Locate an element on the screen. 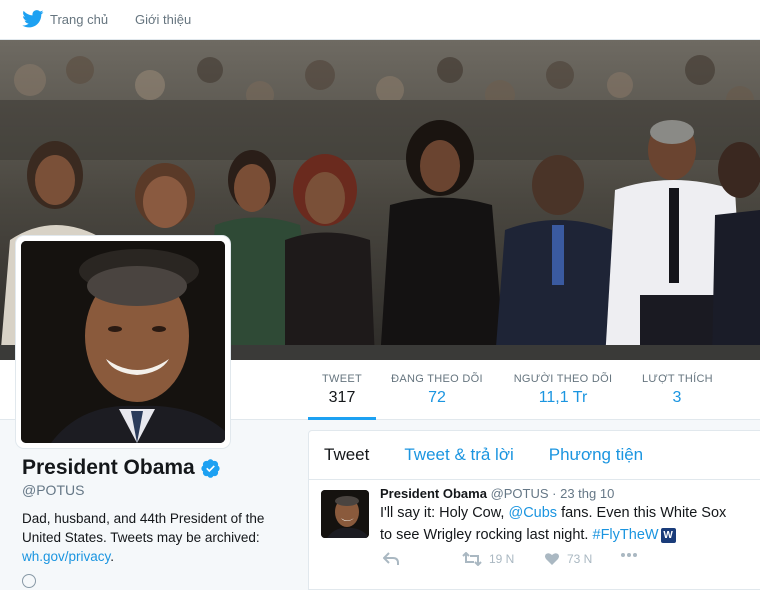 This screenshot has height=590, width=760. tweet-avatar is located at coordinates (345, 514).